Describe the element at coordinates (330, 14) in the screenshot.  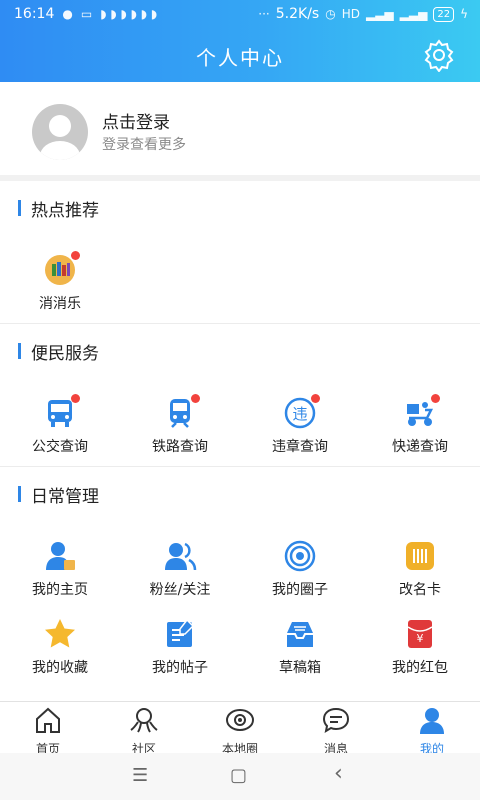
I see `alarm-icon: ◷` at that location.